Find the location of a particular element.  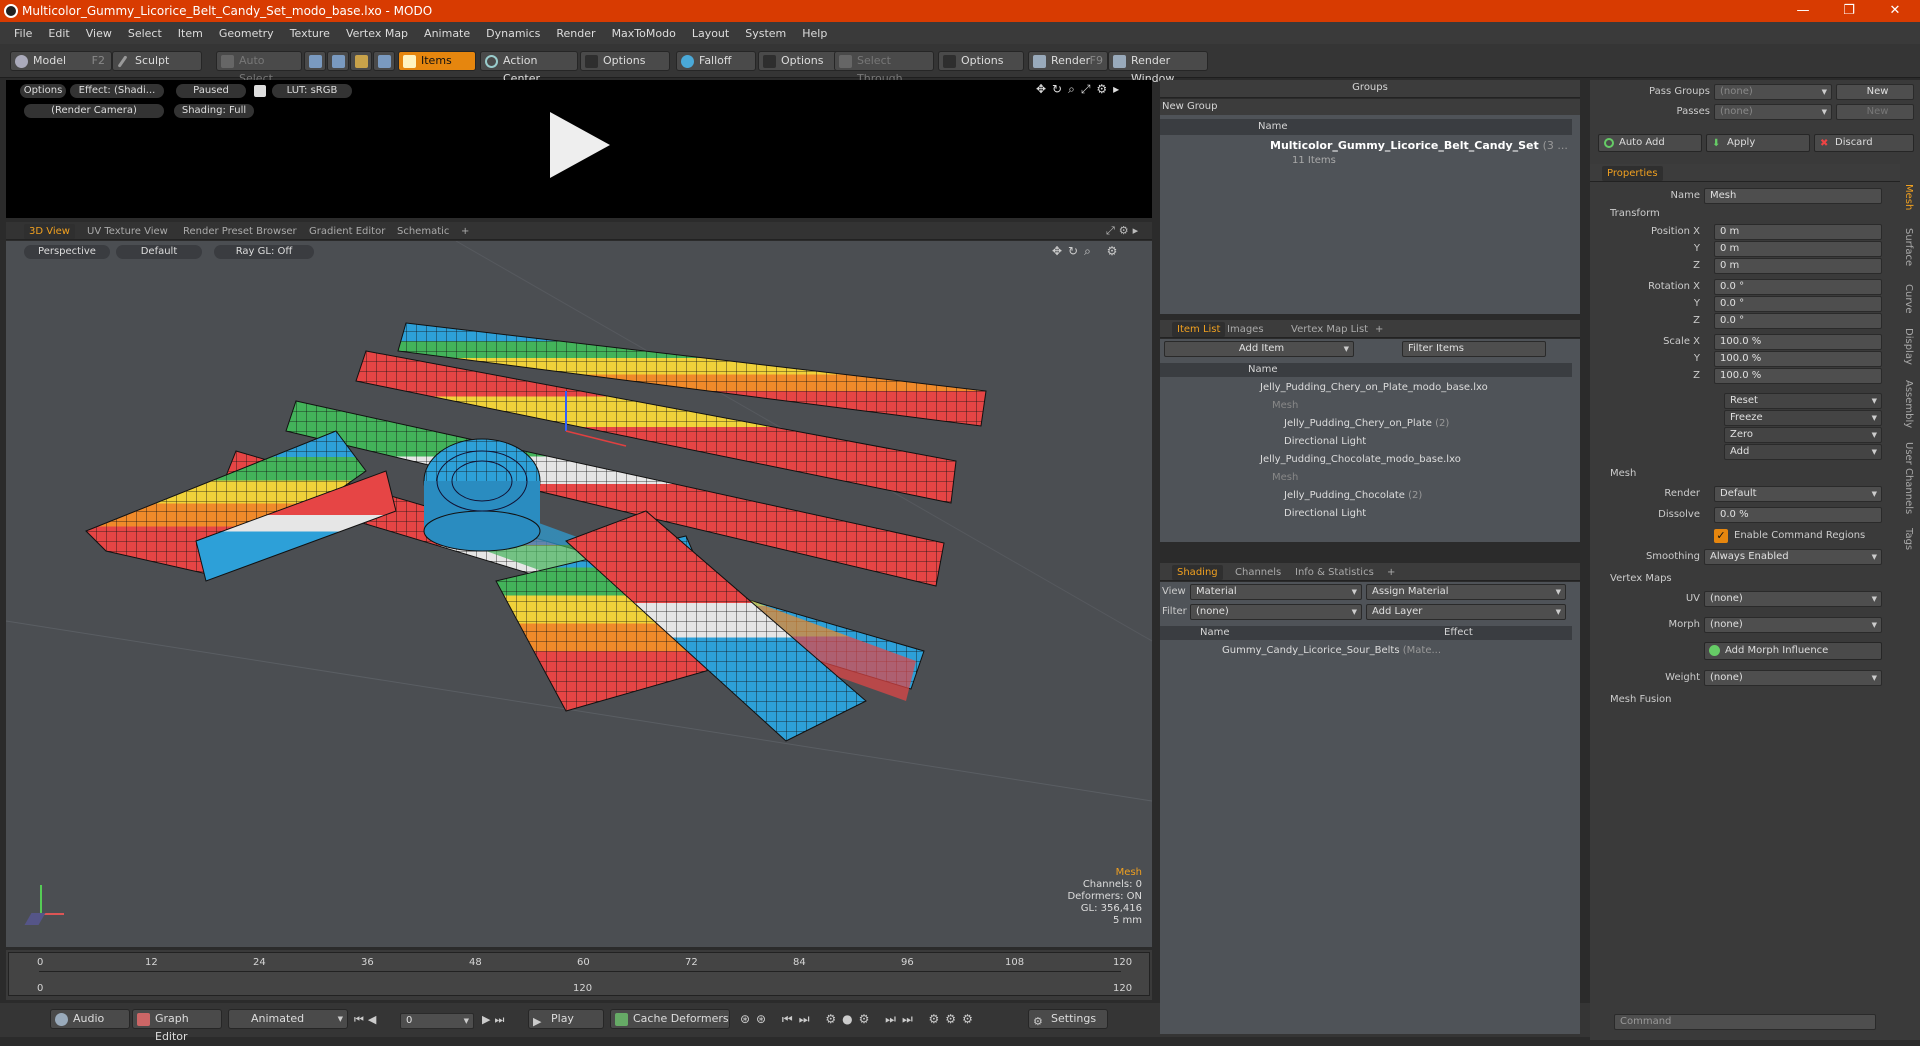

frame-field: 0 is located at coordinates (437, 1021).